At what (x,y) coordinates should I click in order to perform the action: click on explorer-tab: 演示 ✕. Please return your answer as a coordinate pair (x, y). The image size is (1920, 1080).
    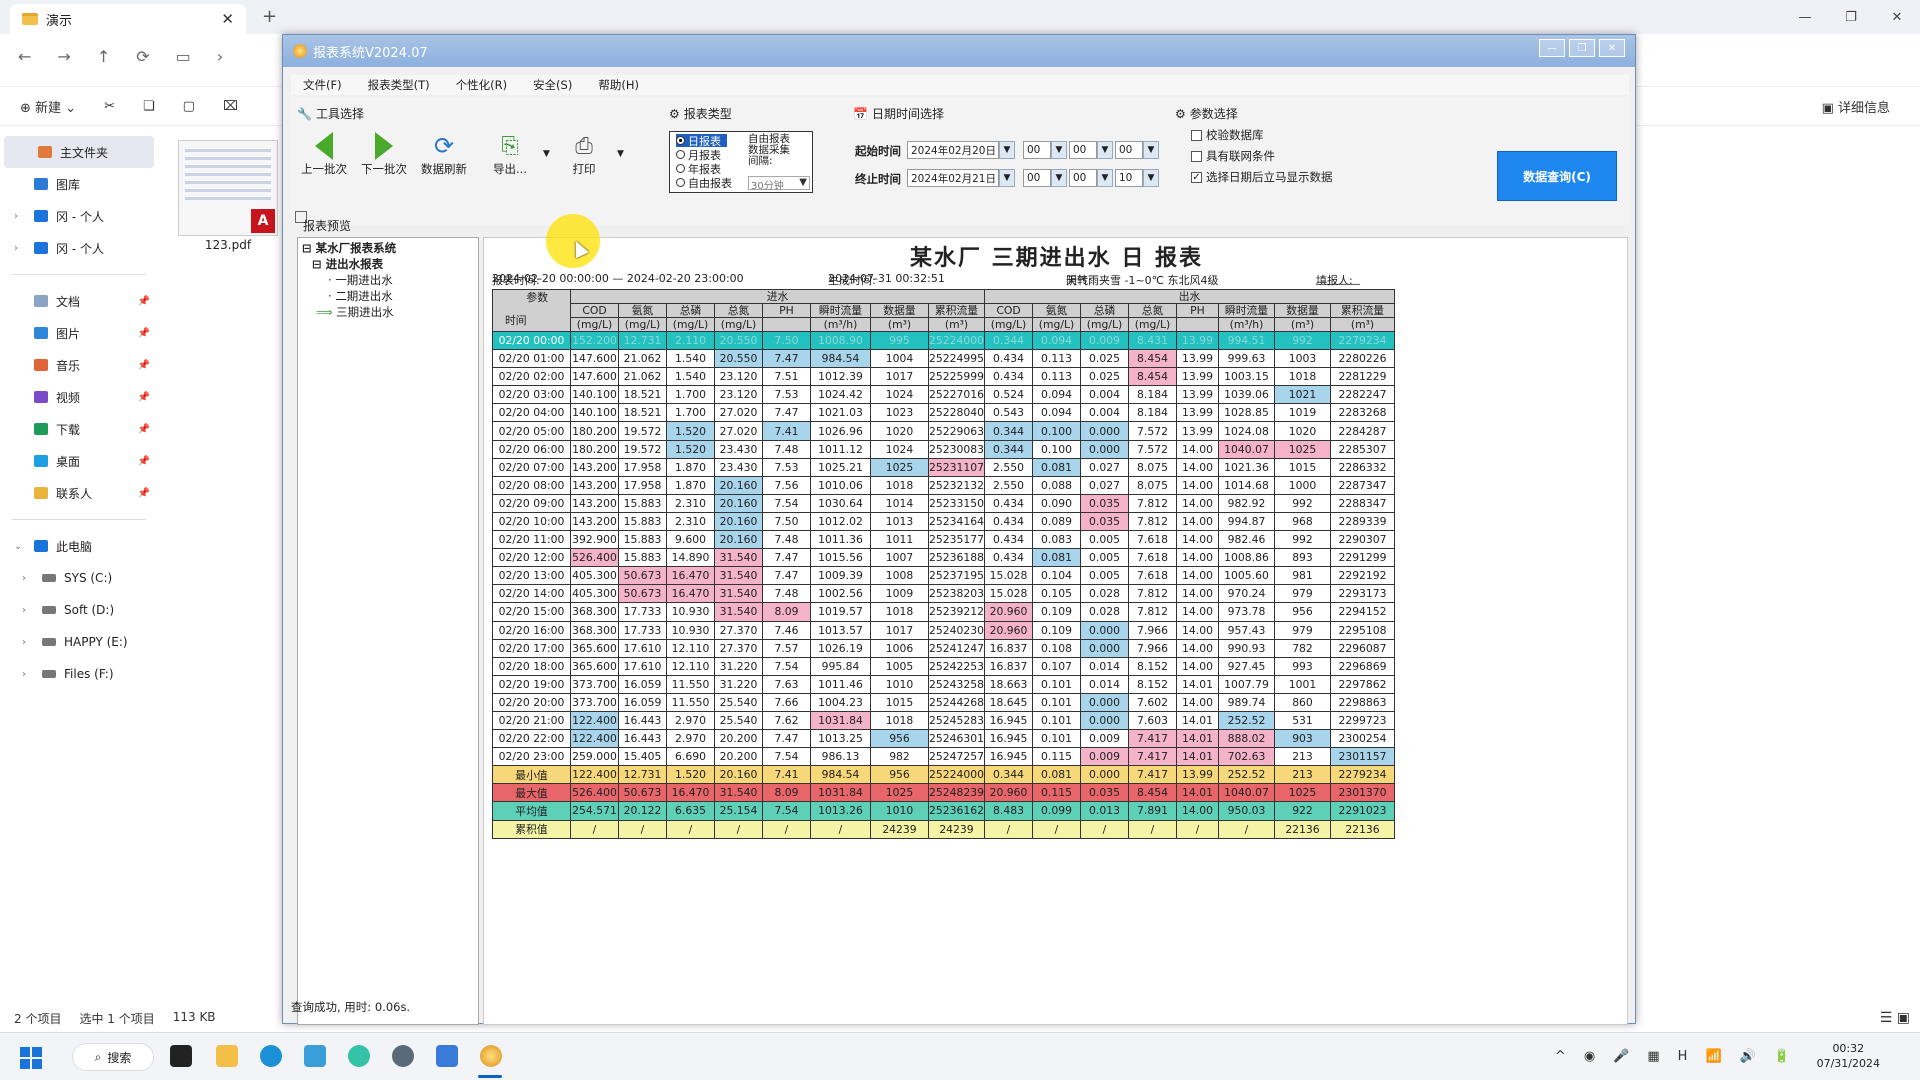
    Looking at the image, I should click on (128, 19).